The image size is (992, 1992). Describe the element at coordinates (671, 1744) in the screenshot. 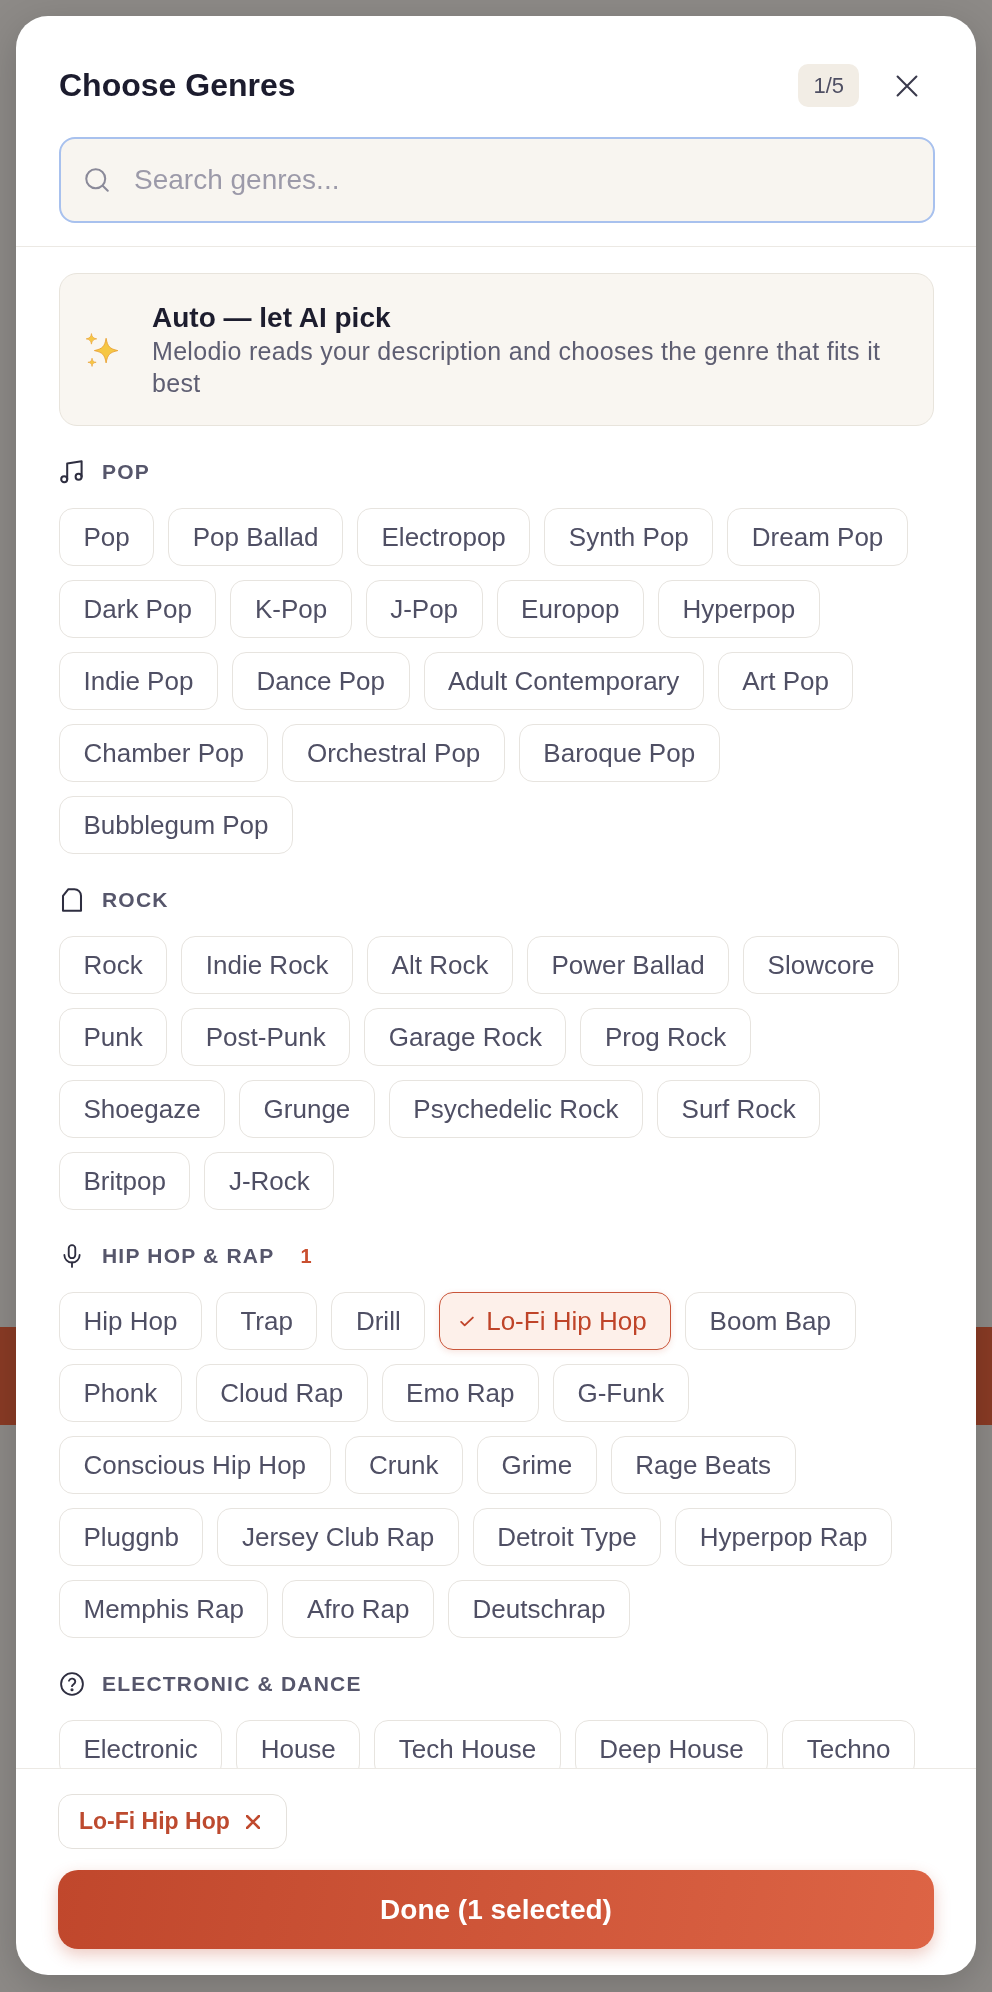

I see `genre-chip: Deep House` at that location.